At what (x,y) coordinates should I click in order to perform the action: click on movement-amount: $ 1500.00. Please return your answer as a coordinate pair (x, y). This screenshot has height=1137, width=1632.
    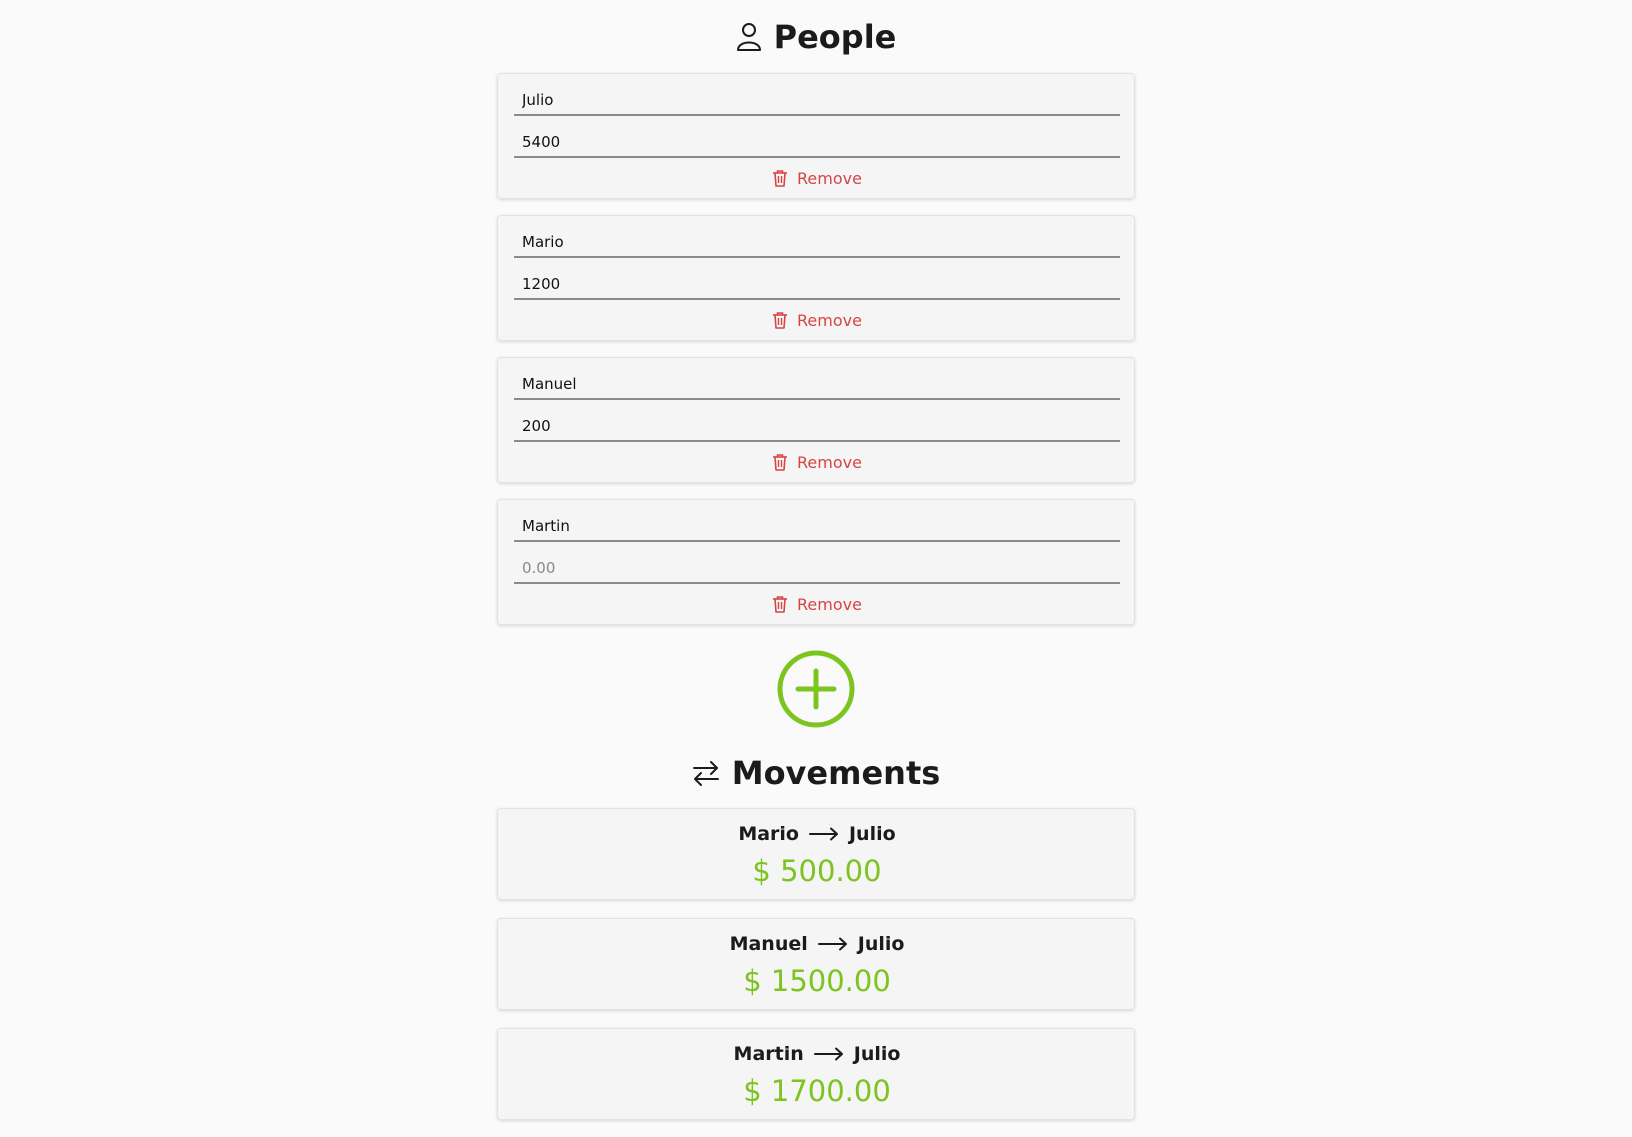
    Looking at the image, I should click on (817, 981).